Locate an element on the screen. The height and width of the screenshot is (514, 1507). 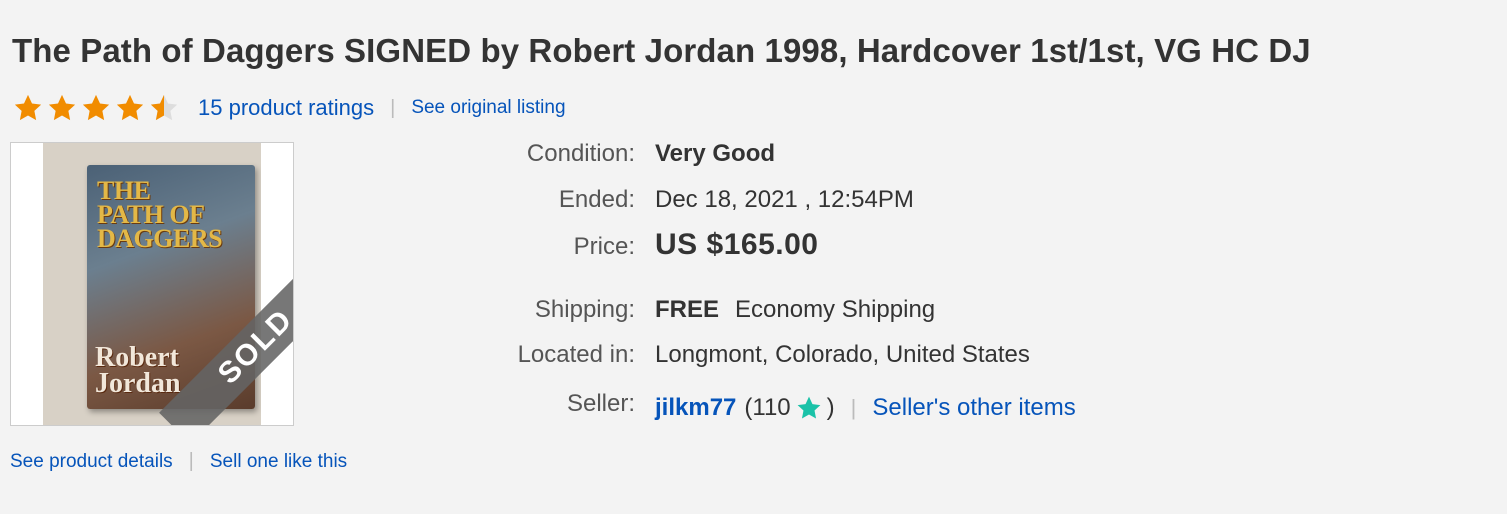
sell-one-like-this-link: Sell one like this is located at coordinates (278, 462).